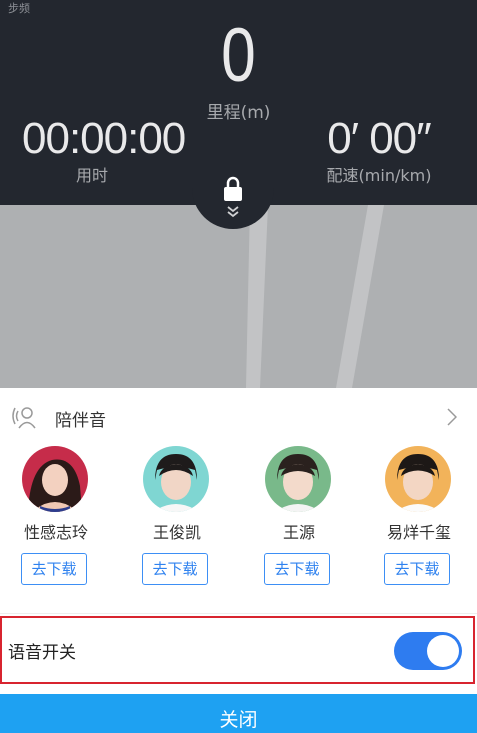 The height and width of the screenshot is (733, 477). I want to click on close-button: 关闭, so click(238, 713).